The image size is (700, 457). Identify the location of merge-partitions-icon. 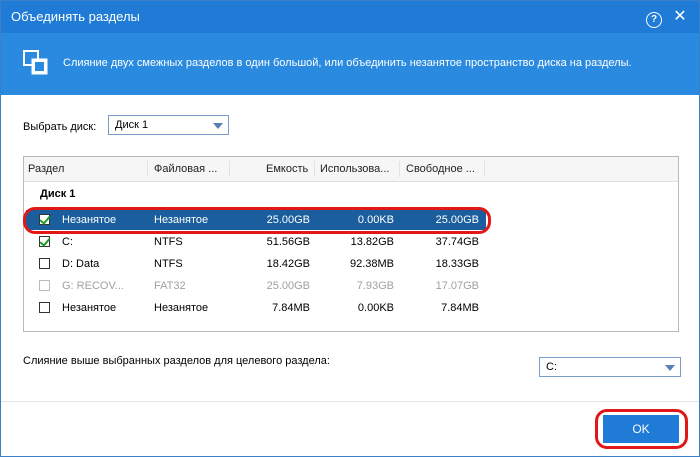
(35, 62).